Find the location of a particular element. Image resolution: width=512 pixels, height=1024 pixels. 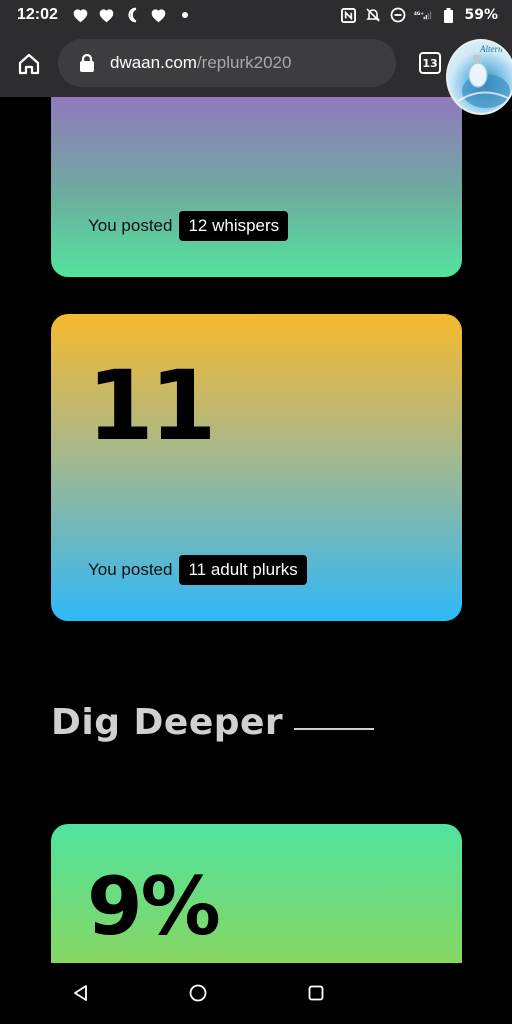

home-circle-icon is located at coordinates (198, 993).